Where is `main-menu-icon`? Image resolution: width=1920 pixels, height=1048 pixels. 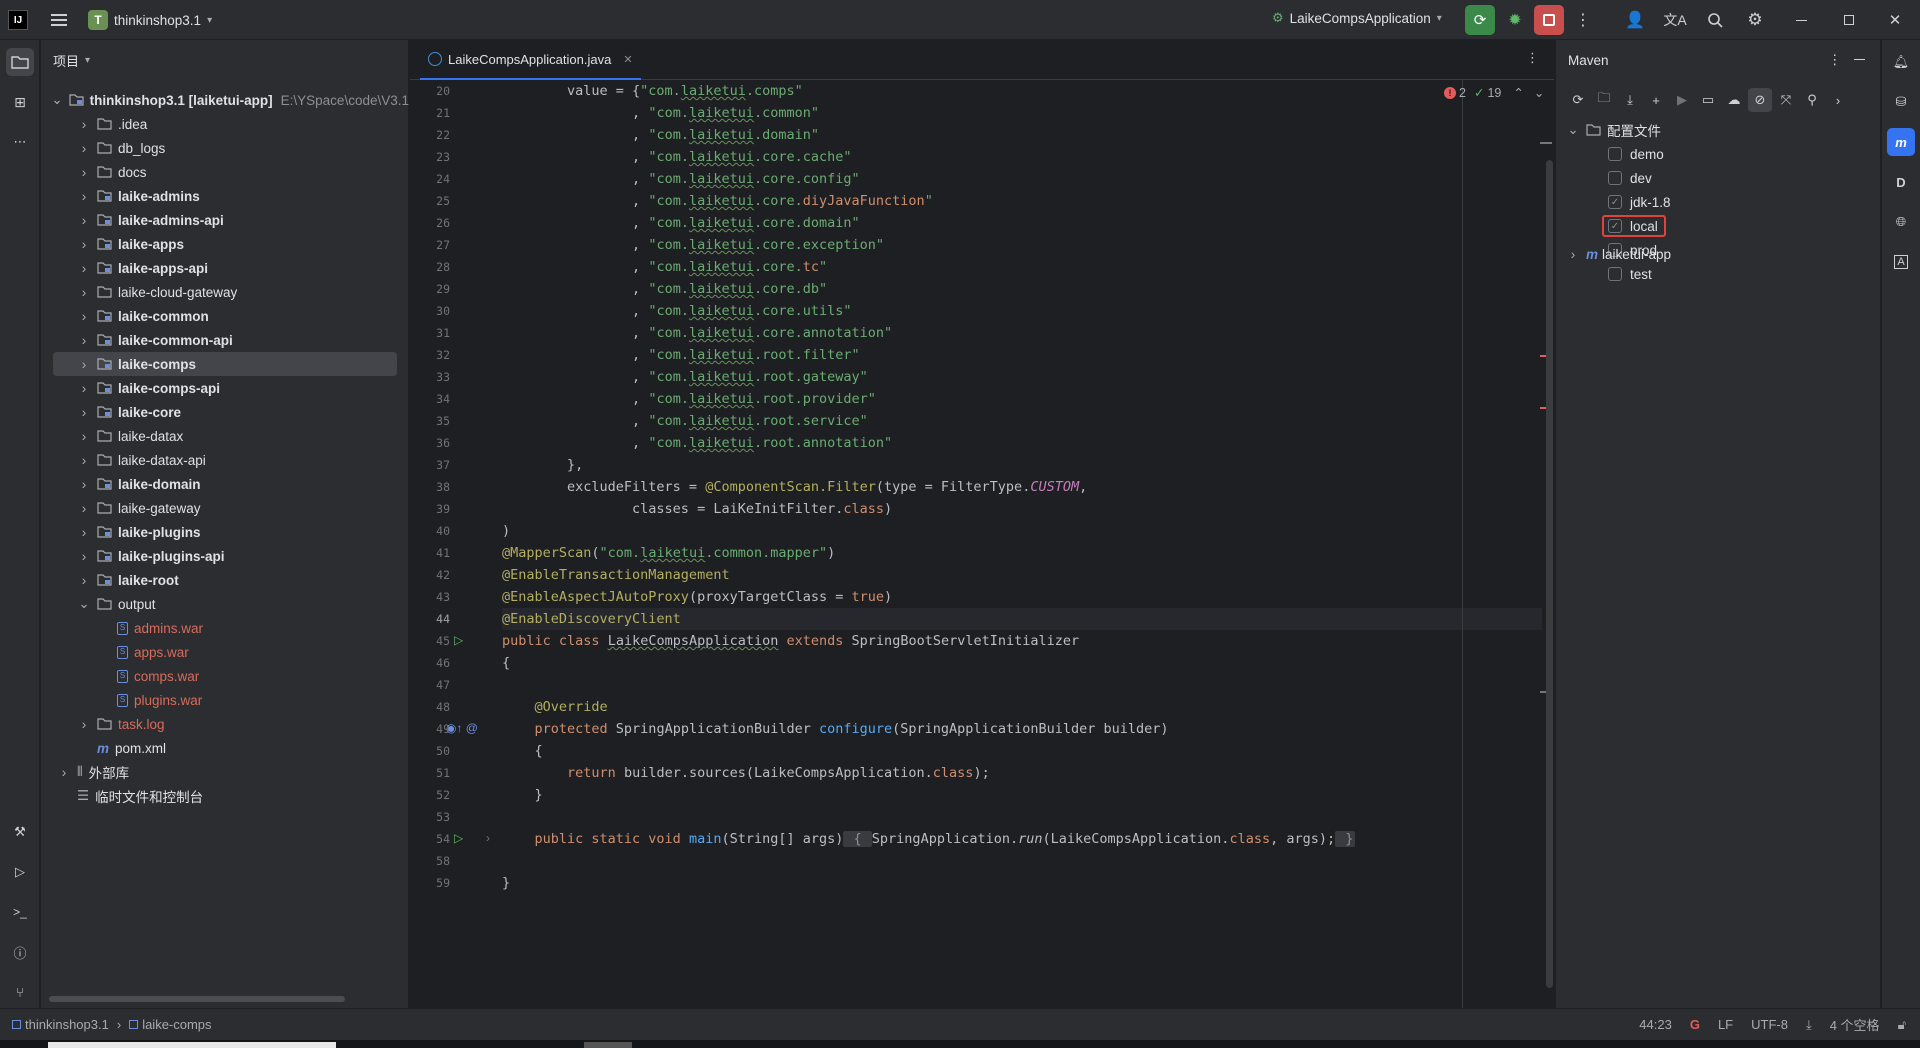 main-menu-icon is located at coordinates (59, 20).